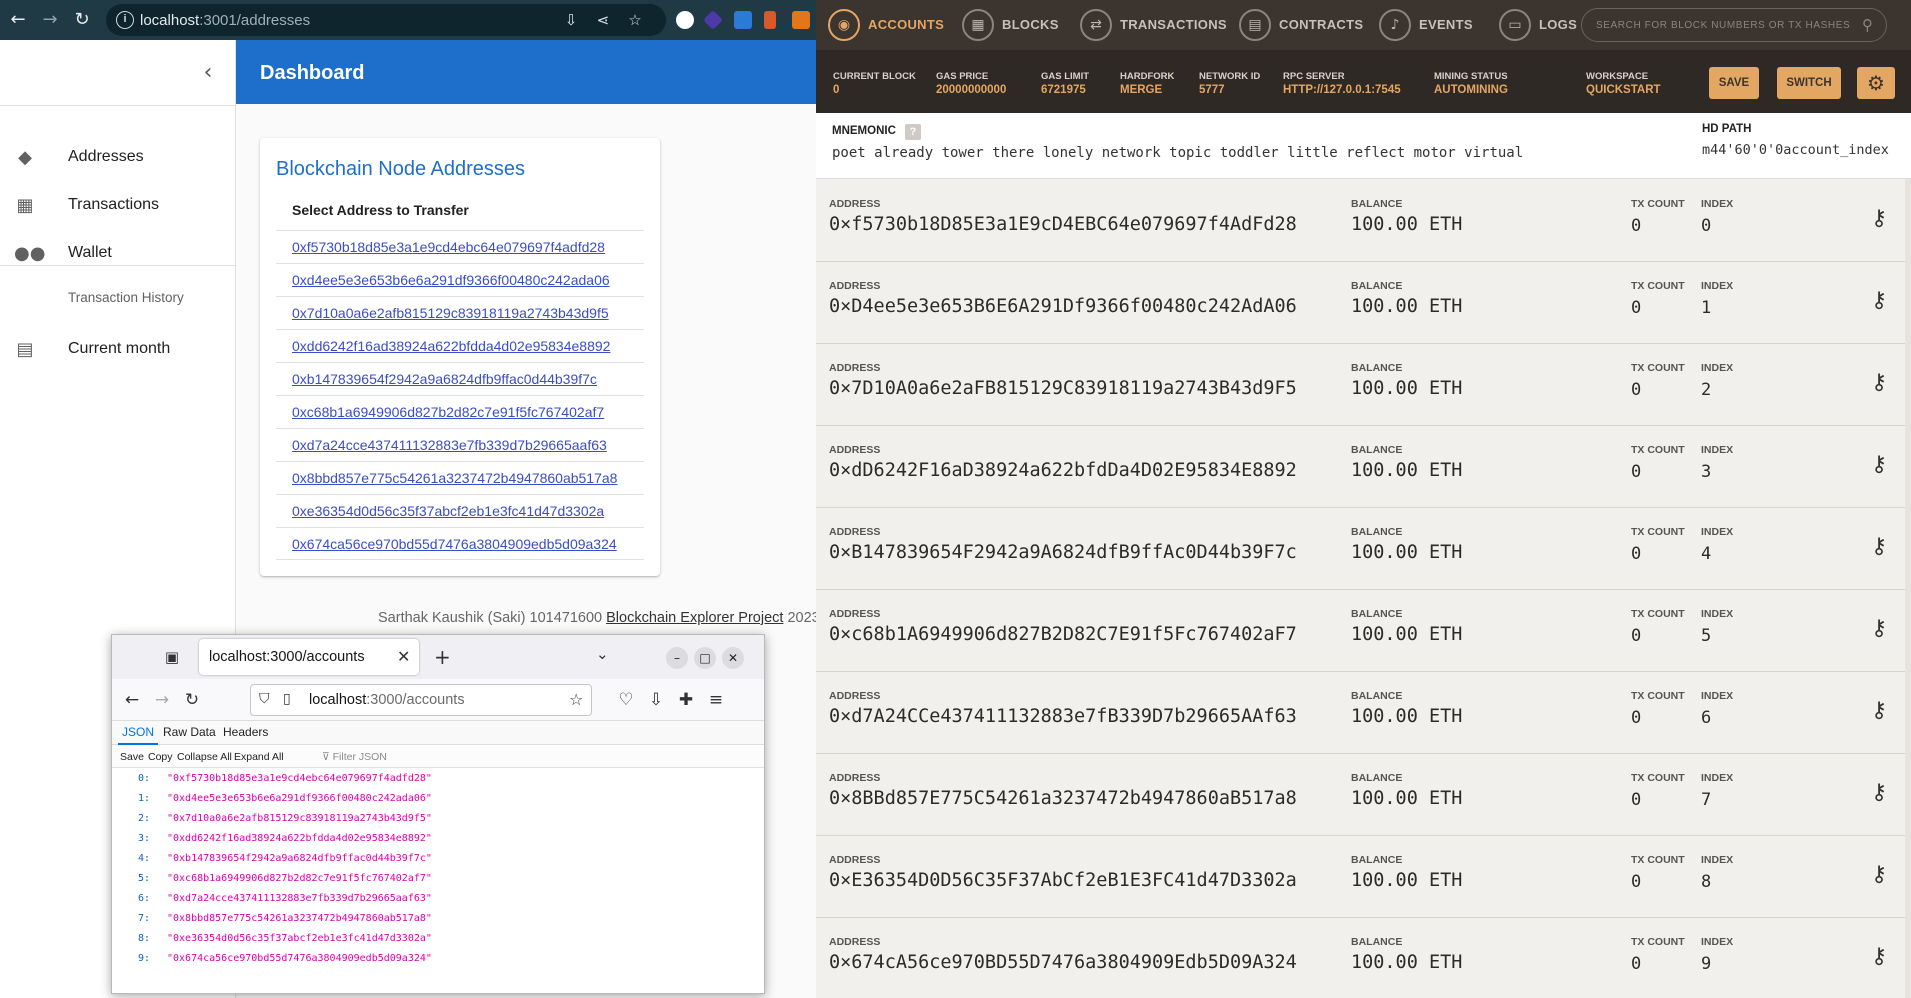  I want to click on sidebar-item-current-month: ▤ Current month, so click(118, 350).